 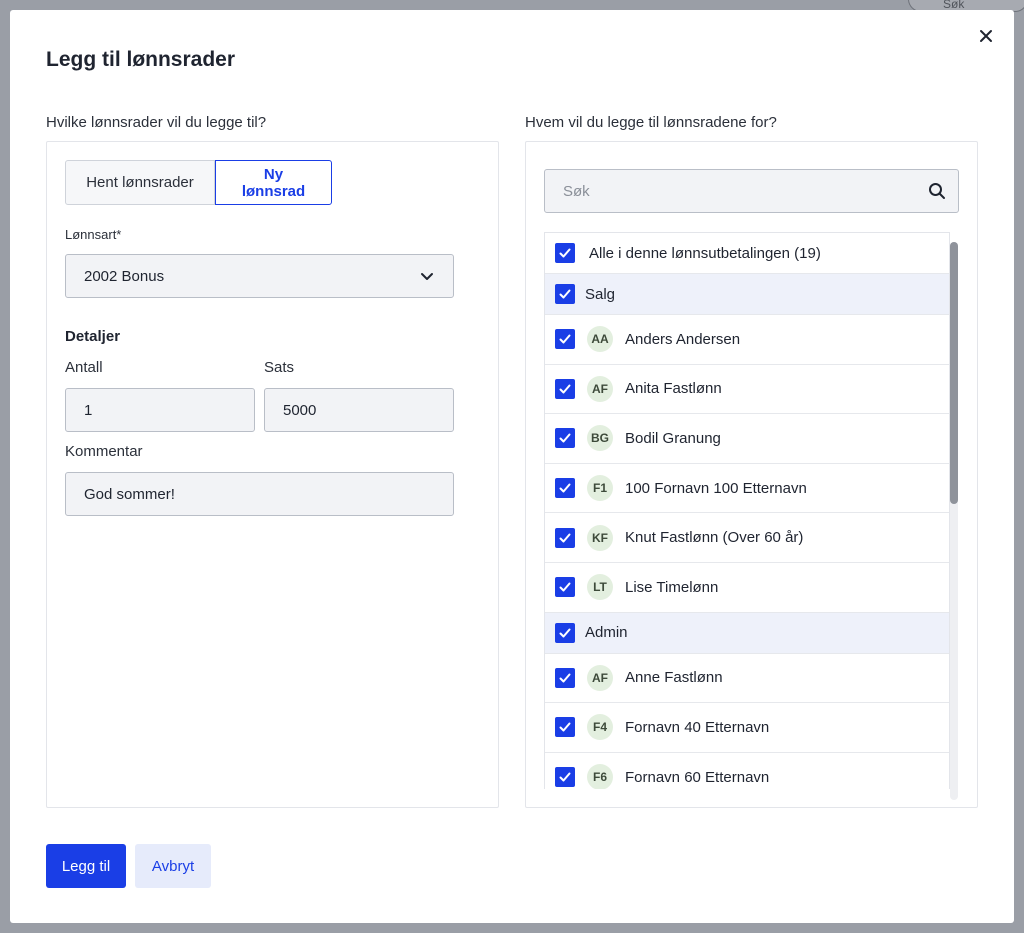 I want to click on avatar: KF, so click(x=600, y=537).